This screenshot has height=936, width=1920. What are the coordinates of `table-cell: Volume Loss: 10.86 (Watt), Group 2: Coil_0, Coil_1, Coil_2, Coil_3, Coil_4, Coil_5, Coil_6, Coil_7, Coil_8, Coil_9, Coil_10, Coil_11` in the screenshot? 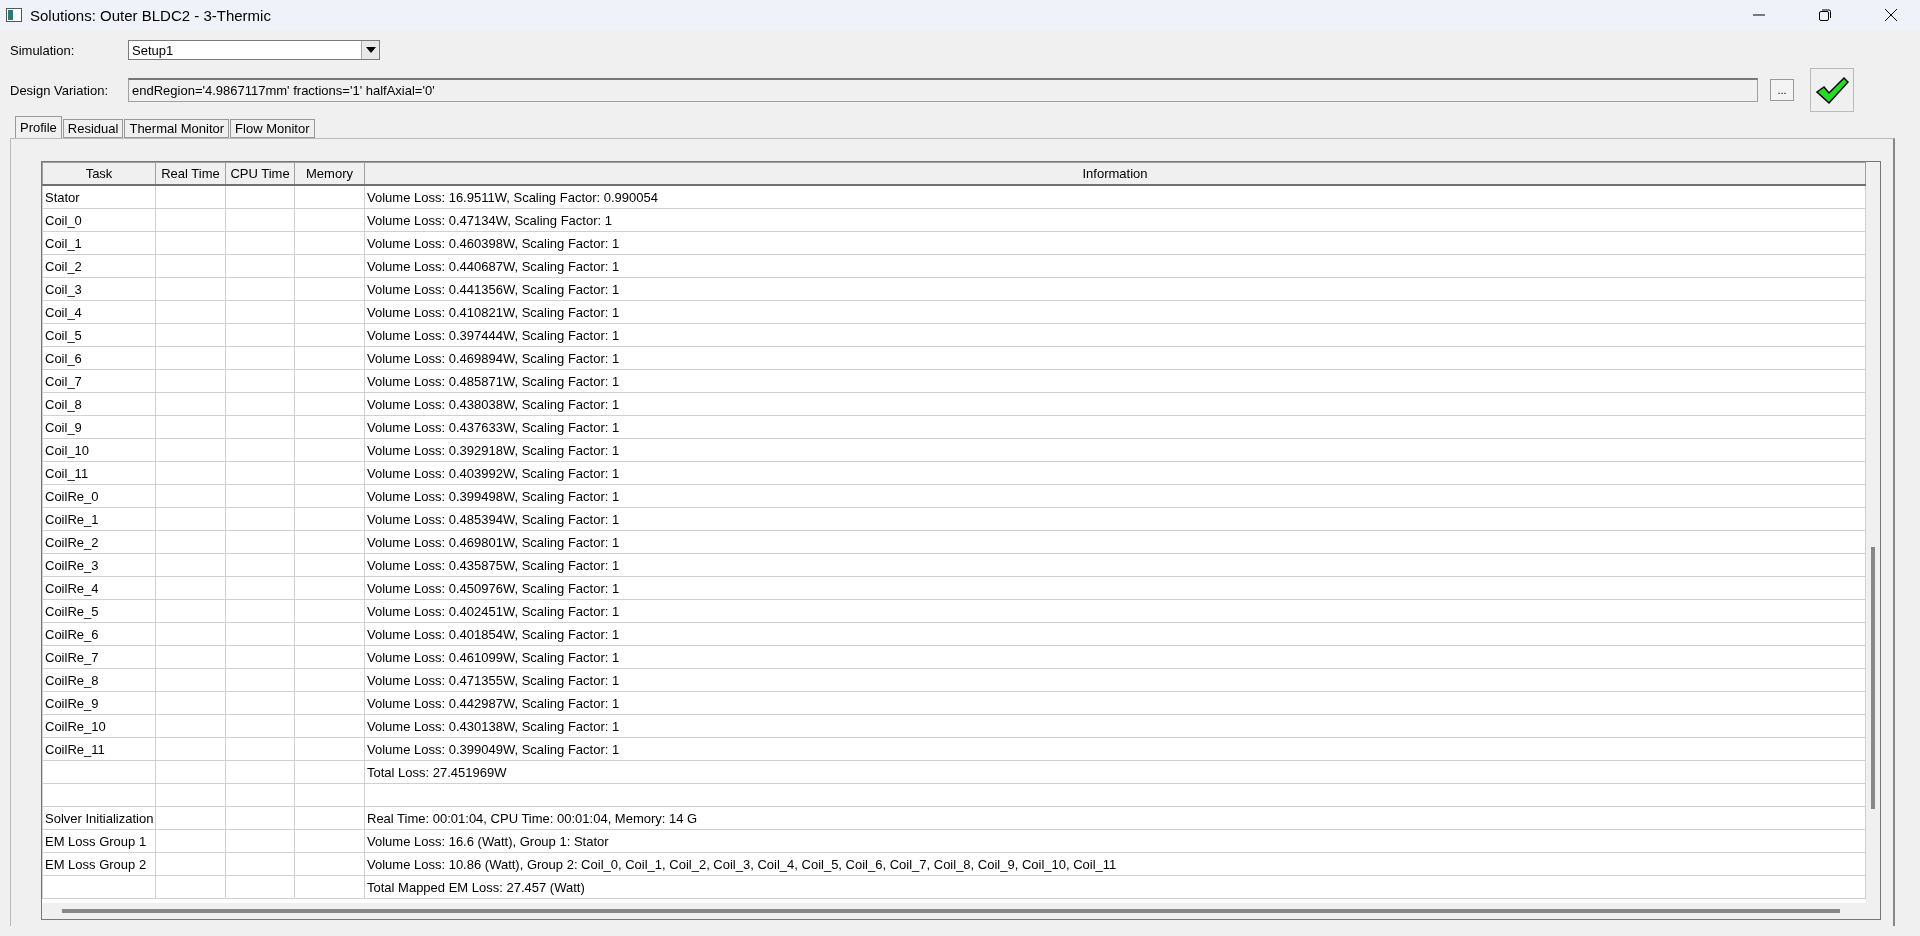 It's located at (1115, 864).